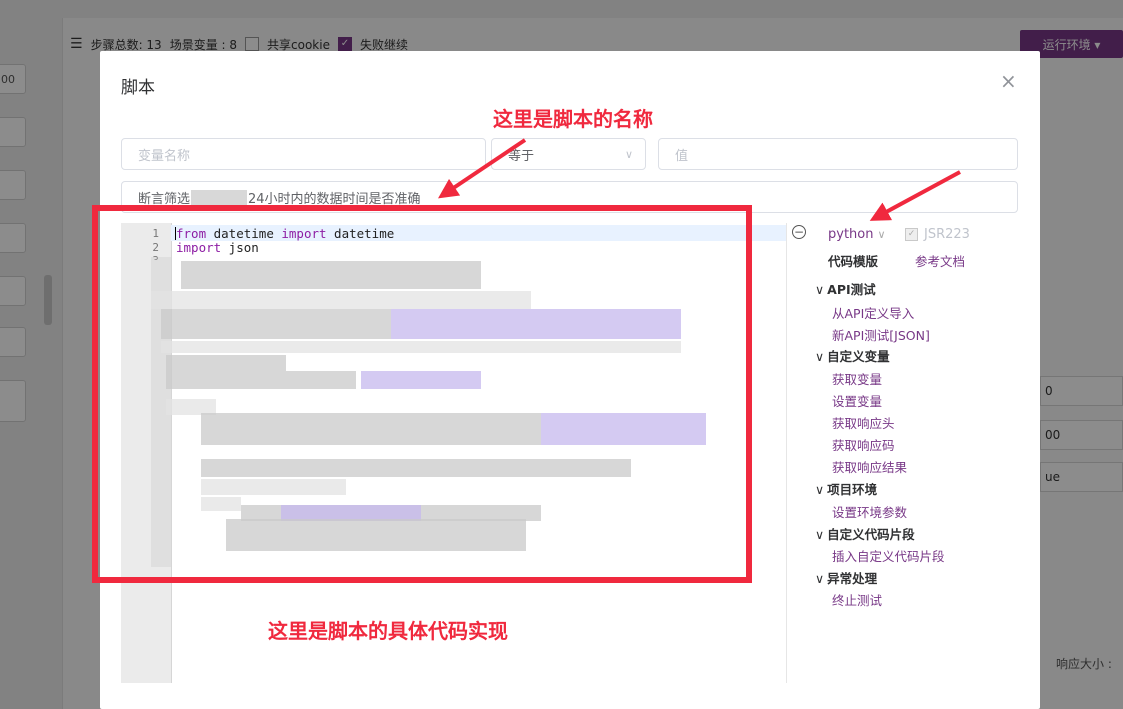  I want to click on annotation-arrows, so click(699, 179).